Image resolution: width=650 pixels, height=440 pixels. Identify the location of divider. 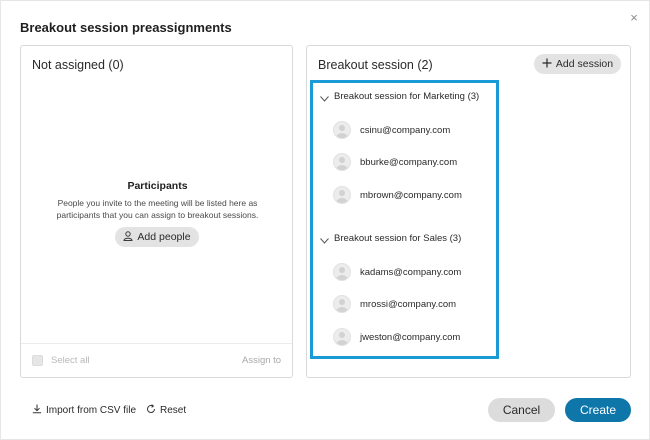
(156, 343).